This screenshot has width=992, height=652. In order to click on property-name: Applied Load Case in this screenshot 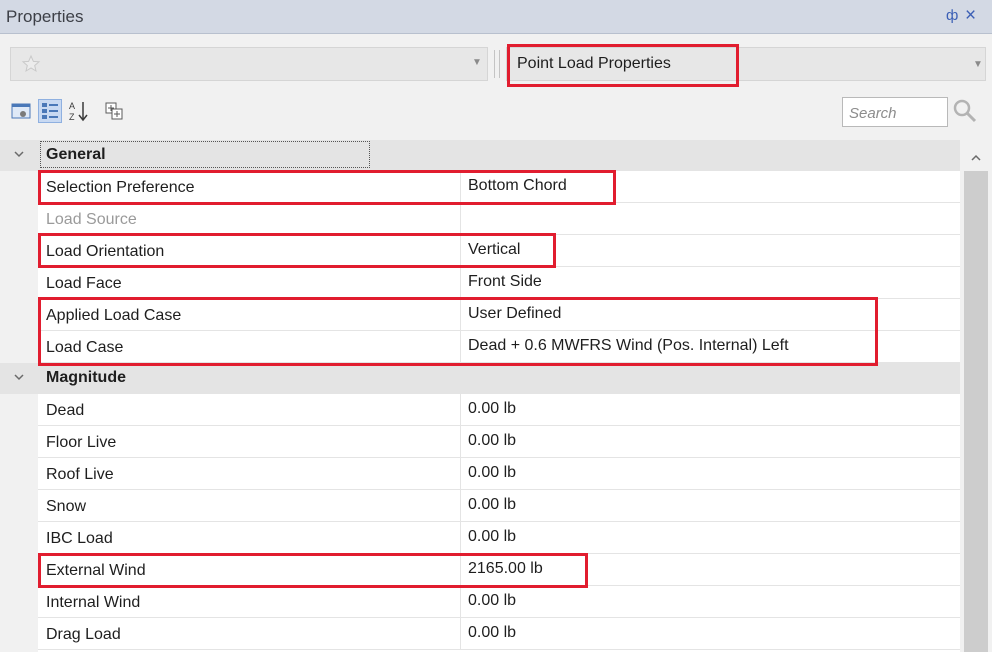, I will do `click(114, 315)`.